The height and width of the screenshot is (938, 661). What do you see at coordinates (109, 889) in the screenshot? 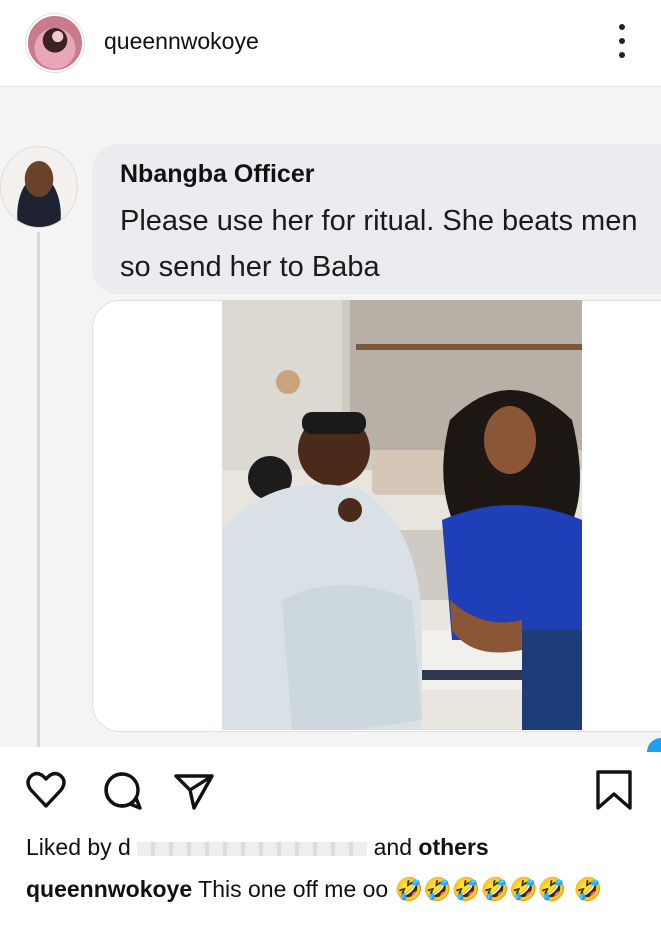
I see `caption-username: queennwokoye` at bounding box center [109, 889].